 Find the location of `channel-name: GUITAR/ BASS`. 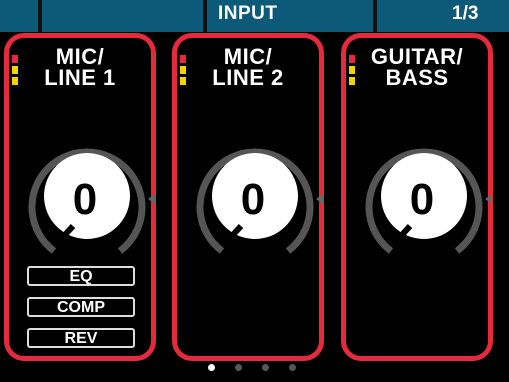

channel-name: GUITAR/ BASS is located at coordinates (417, 67).